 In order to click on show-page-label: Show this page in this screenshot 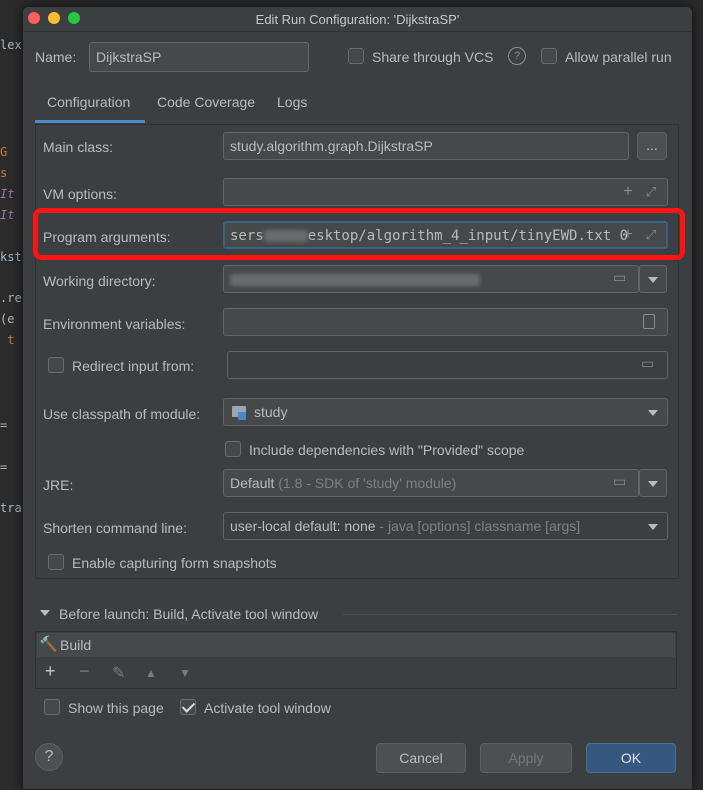, I will do `click(116, 708)`.